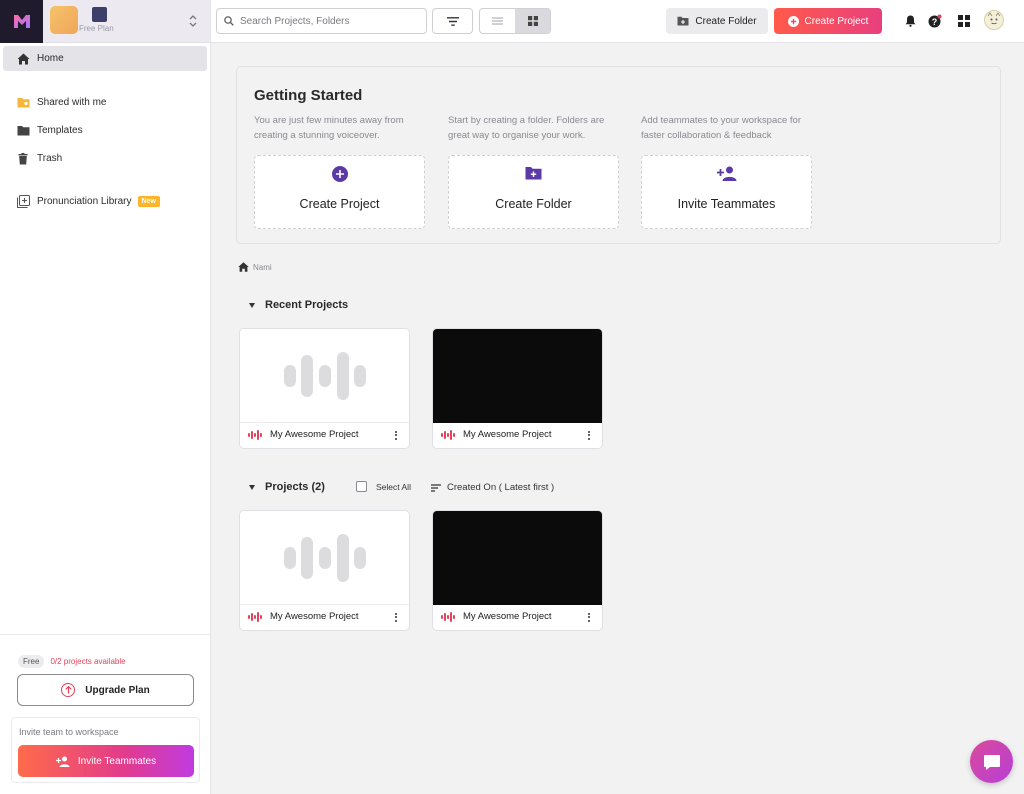 The image size is (1024, 794). What do you see at coordinates (106, 761) in the screenshot?
I see `invite-teammates-button: Invite Teammates` at bounding box center [106, 761].